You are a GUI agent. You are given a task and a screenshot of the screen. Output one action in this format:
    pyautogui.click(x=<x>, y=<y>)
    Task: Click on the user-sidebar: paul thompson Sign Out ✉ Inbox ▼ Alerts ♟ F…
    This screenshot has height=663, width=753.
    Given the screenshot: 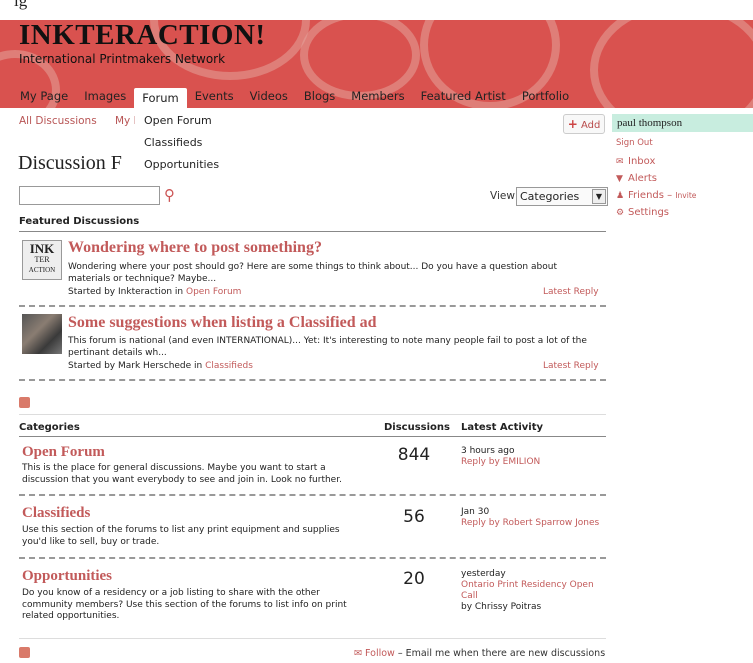 What is the action you would take?
    pyautogui.click(x=682, y=166)
    